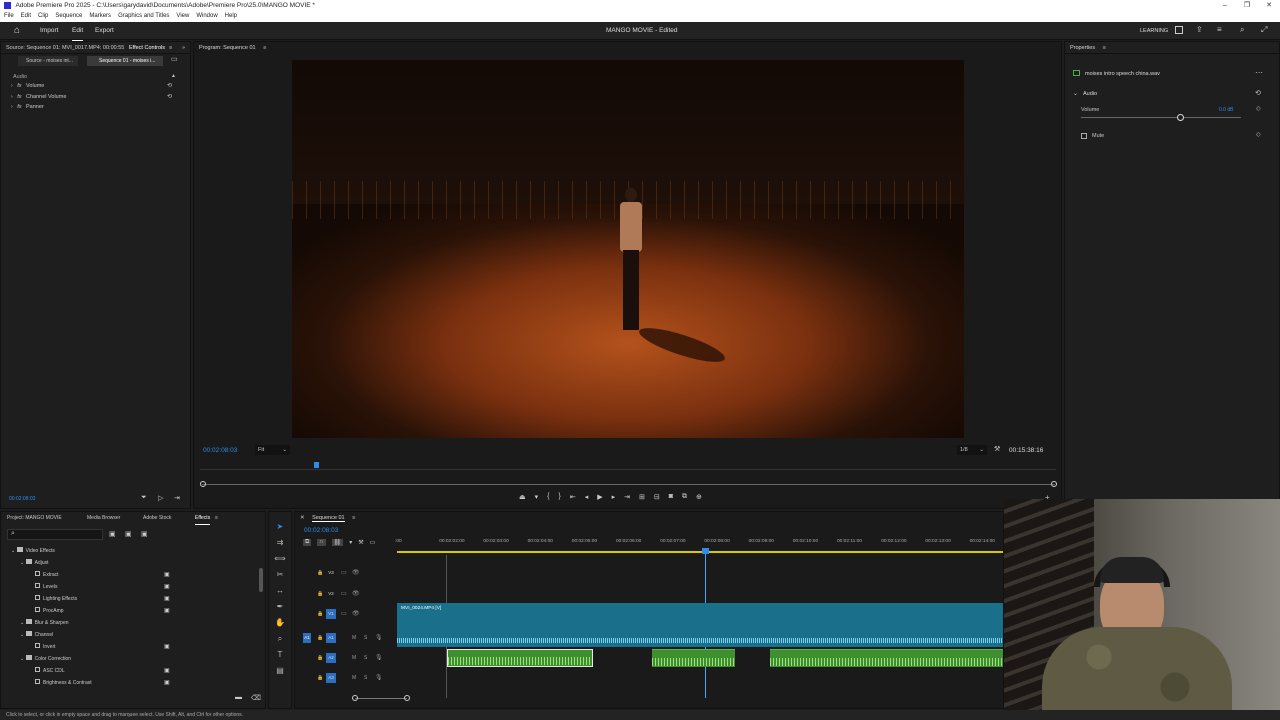  What do you see at coordinates (1258, 108) in the screenshot?
I see `keyframe-icon: ◇` at bounding box center [1258, 108].